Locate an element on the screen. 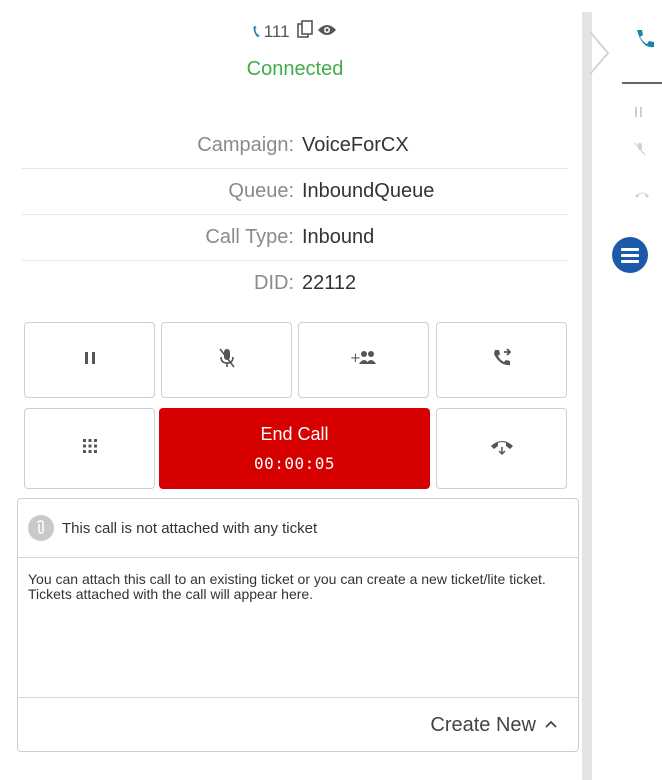 This screenshot has width=662, height=780. end-call-button: End Call 00:00:05 is located at coordinates (294, 448).